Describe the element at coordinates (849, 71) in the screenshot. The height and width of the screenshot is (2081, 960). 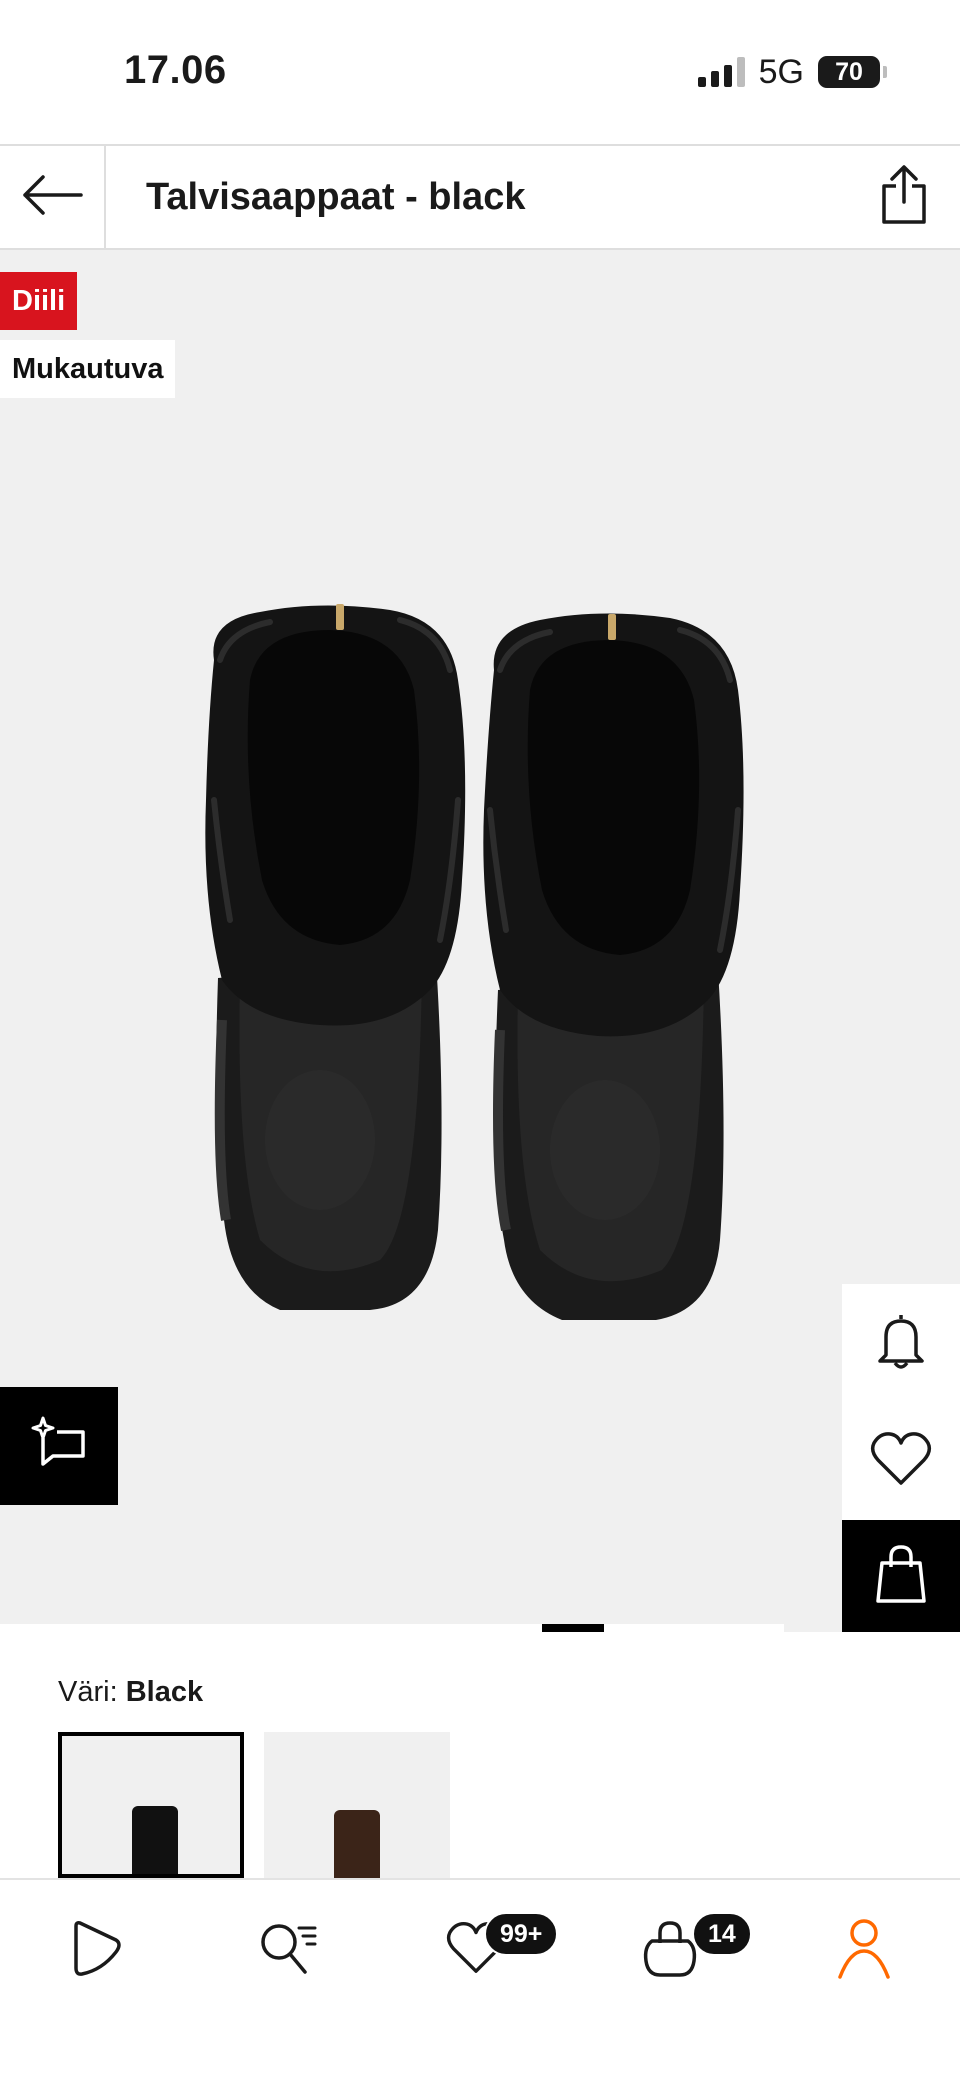
I see `battery-level: 70` at that location.